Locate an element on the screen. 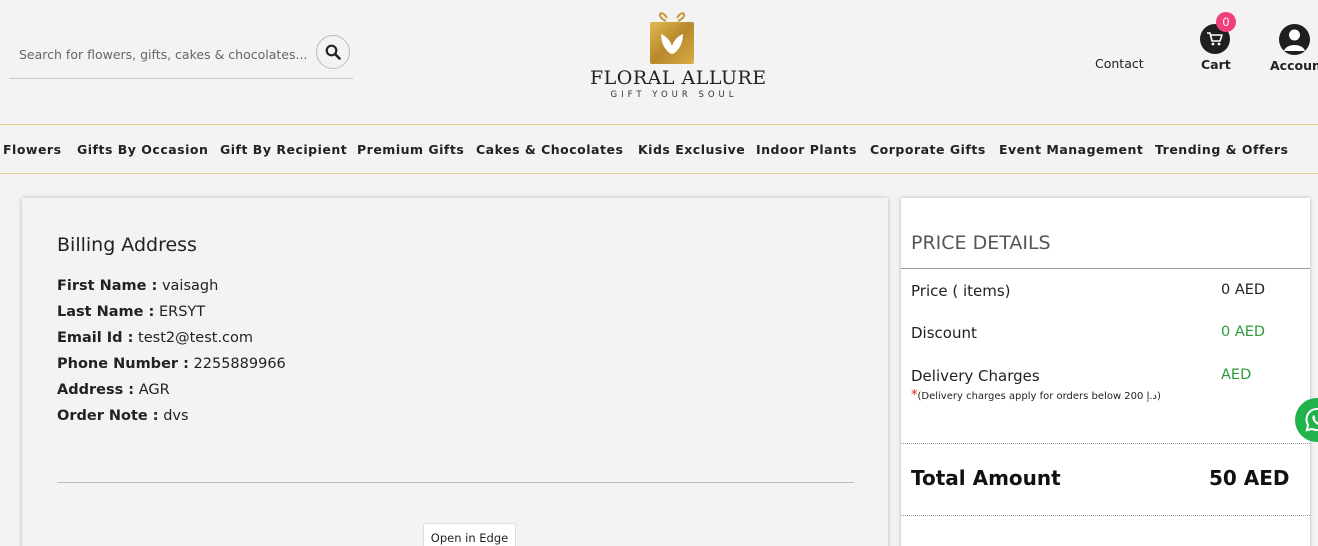  field-address: Address : AGR is located at coordinates (113, 390).